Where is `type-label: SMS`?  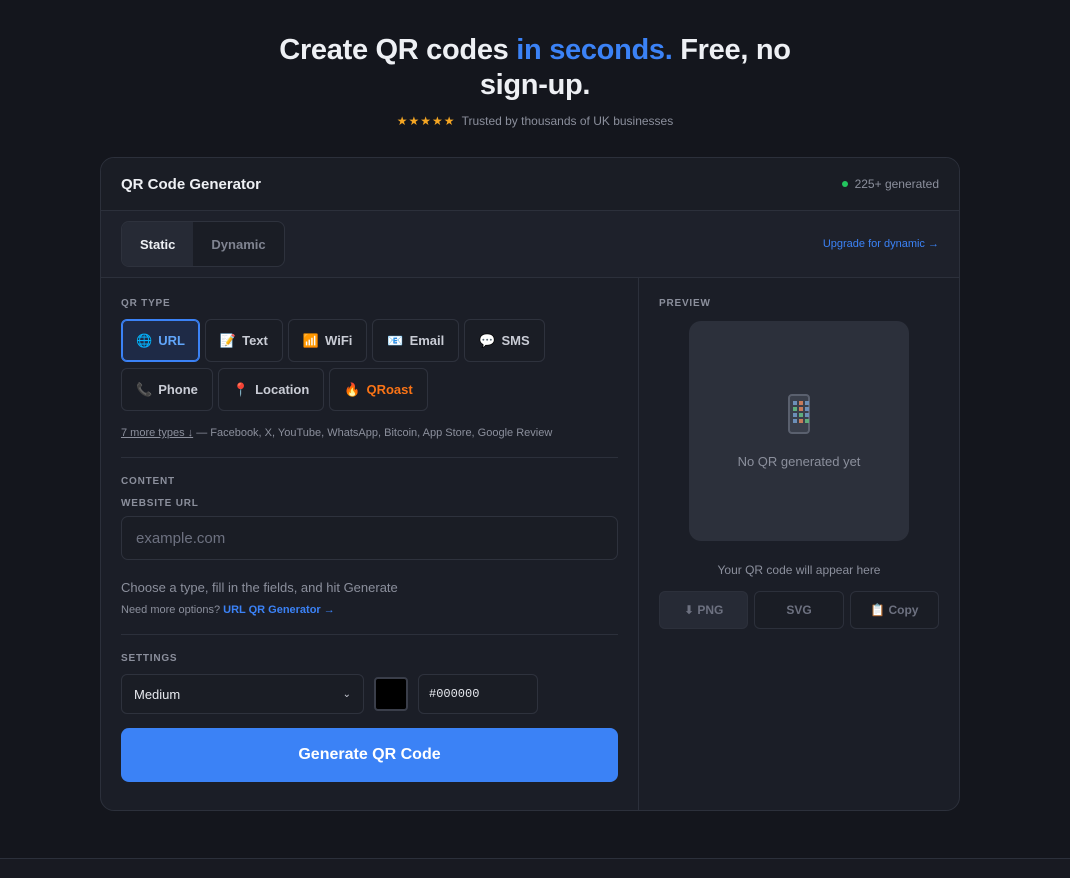
type-label: SMS is located at coordinates (515, 340).